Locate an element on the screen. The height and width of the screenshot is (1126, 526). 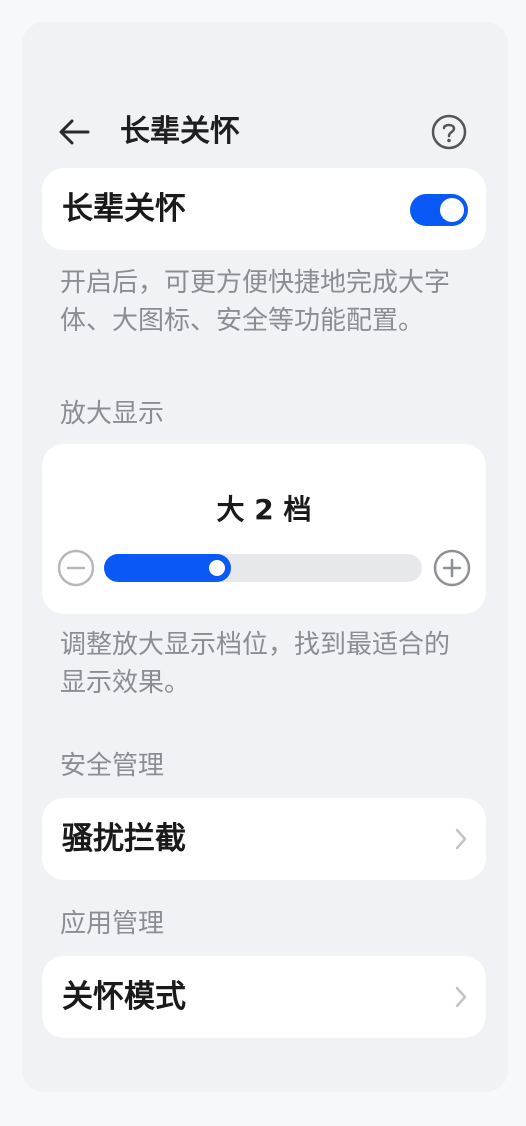
back-arrow-icon is located at coordinates (74, 132).